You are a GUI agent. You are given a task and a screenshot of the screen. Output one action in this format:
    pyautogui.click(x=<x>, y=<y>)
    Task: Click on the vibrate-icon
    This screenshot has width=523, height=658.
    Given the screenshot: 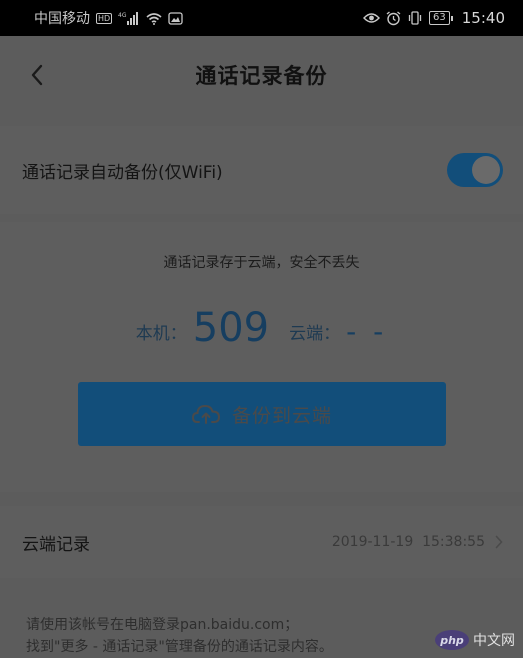 What is the action you would take?
    pyautogui.click(x=415, y=18)
    